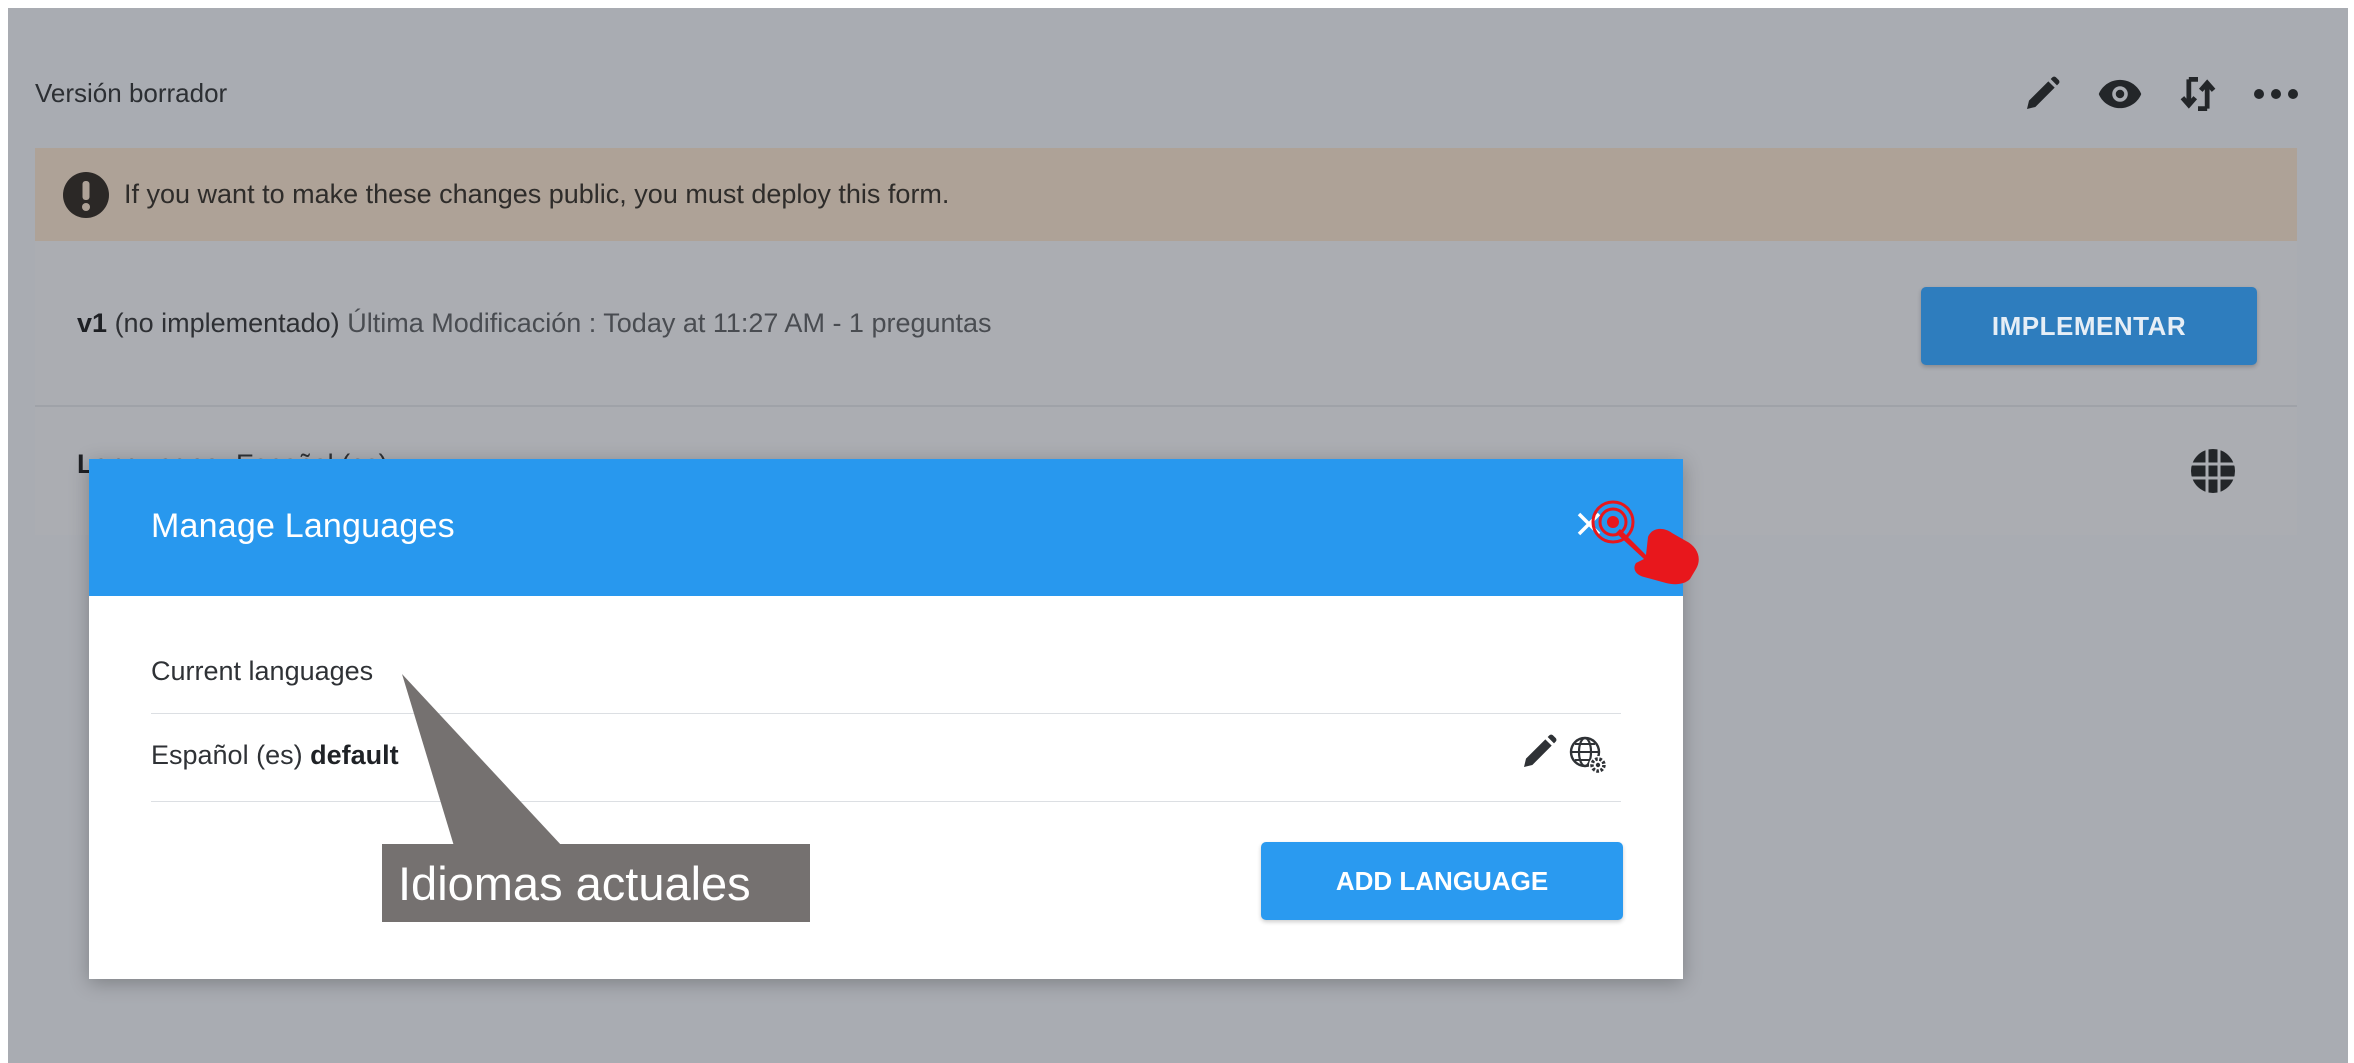 The width and height of the screenshot is (2354, 1063). Describe the element at coordinates (596, 883) in the screenshot. I see `callout-label: Idiomas actuales` at that location.